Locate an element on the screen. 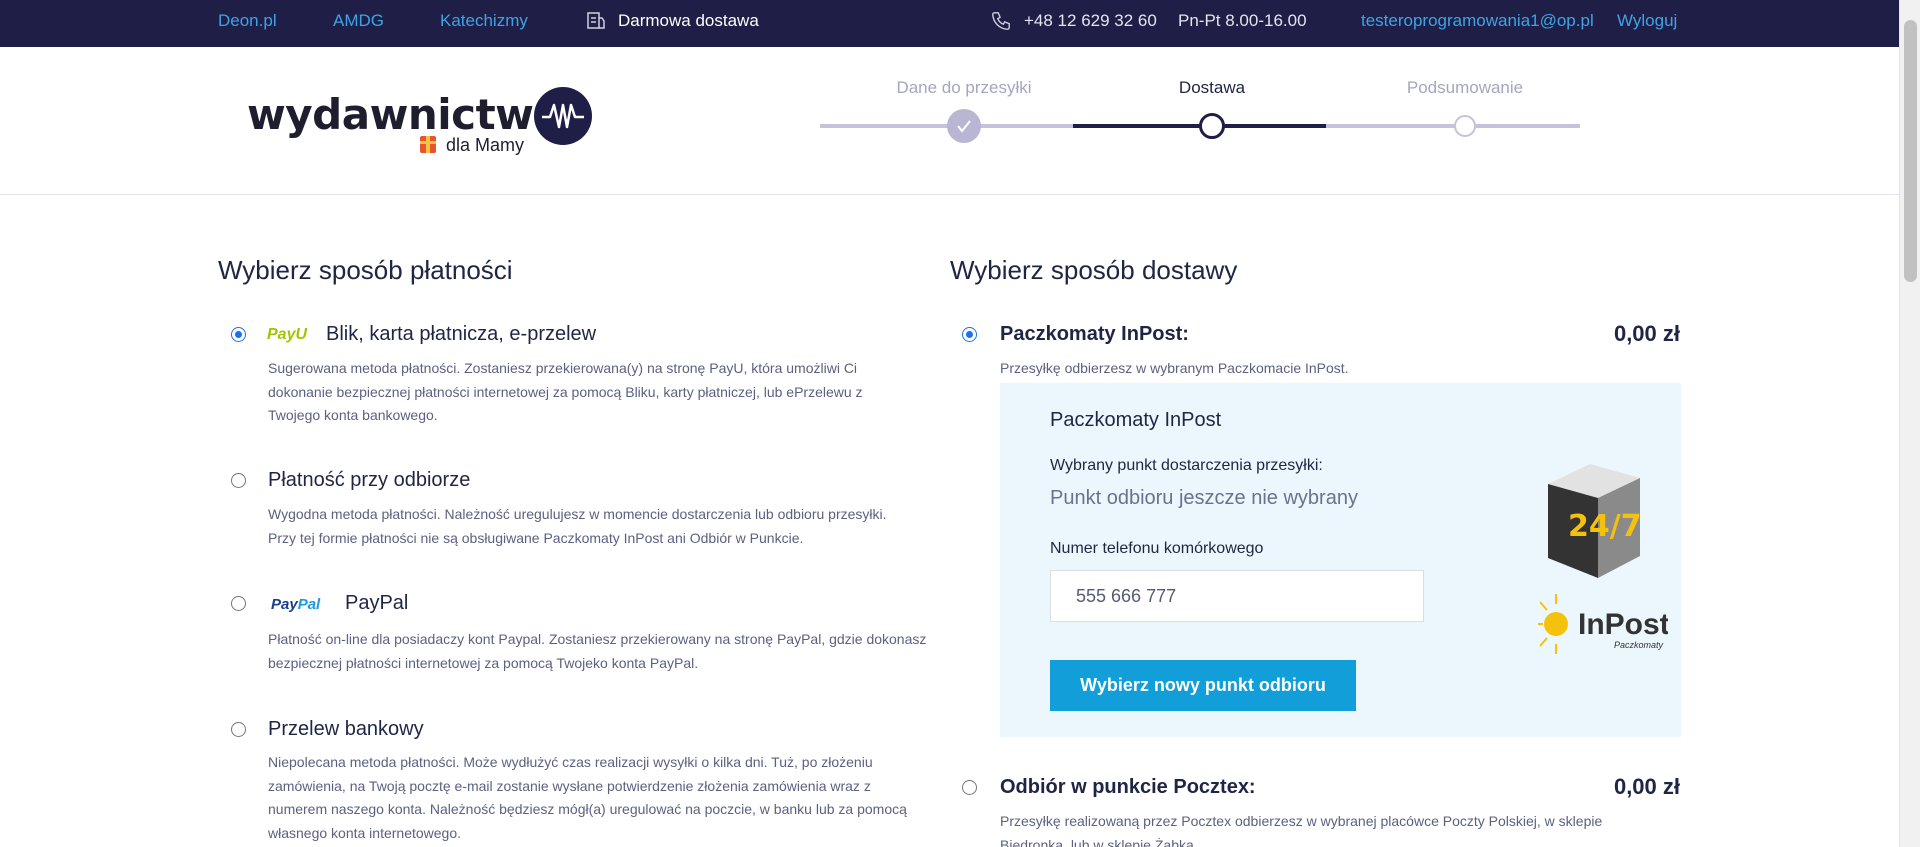 This screenshot has width=1920, height=847. inpost-logo-sub: Paczkomaty is located at coordinates (1639, 645).